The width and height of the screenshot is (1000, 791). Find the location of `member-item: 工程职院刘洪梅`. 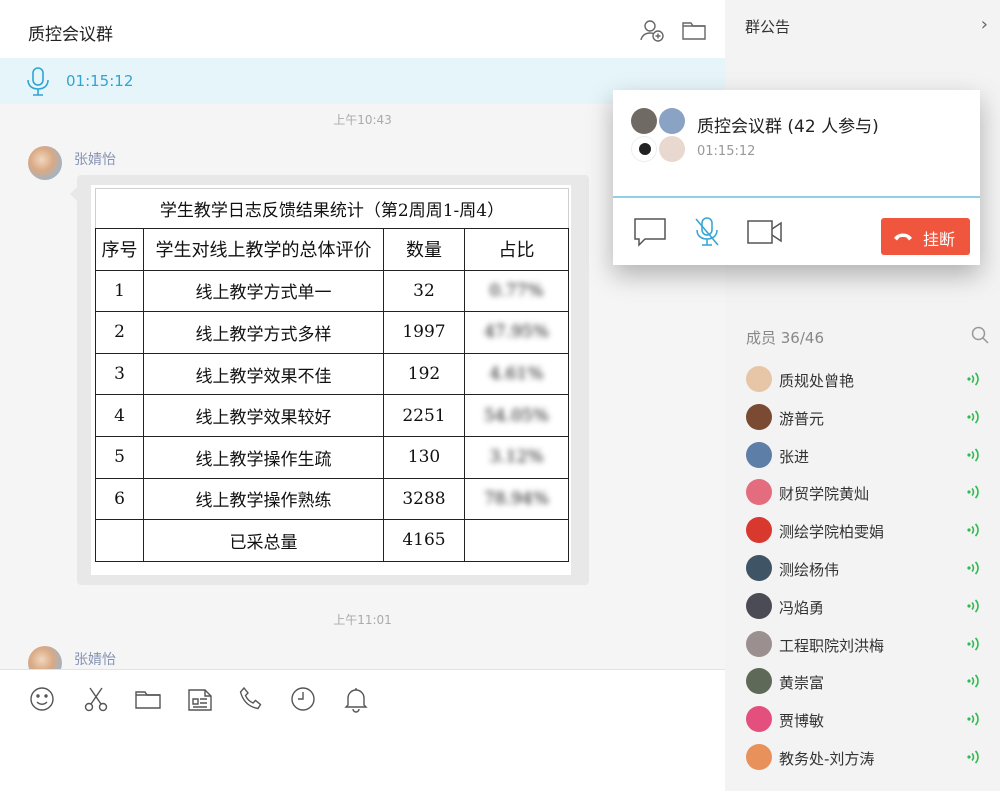

member-item: 工程职院刘洪梅 is located at coordinates (862, 645).